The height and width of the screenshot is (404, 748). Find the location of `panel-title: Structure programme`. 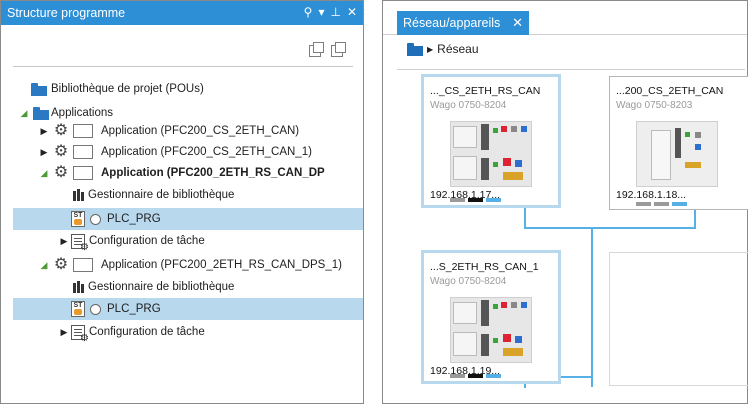

panel-title: Structure programme is located at coordinates (66, 13).